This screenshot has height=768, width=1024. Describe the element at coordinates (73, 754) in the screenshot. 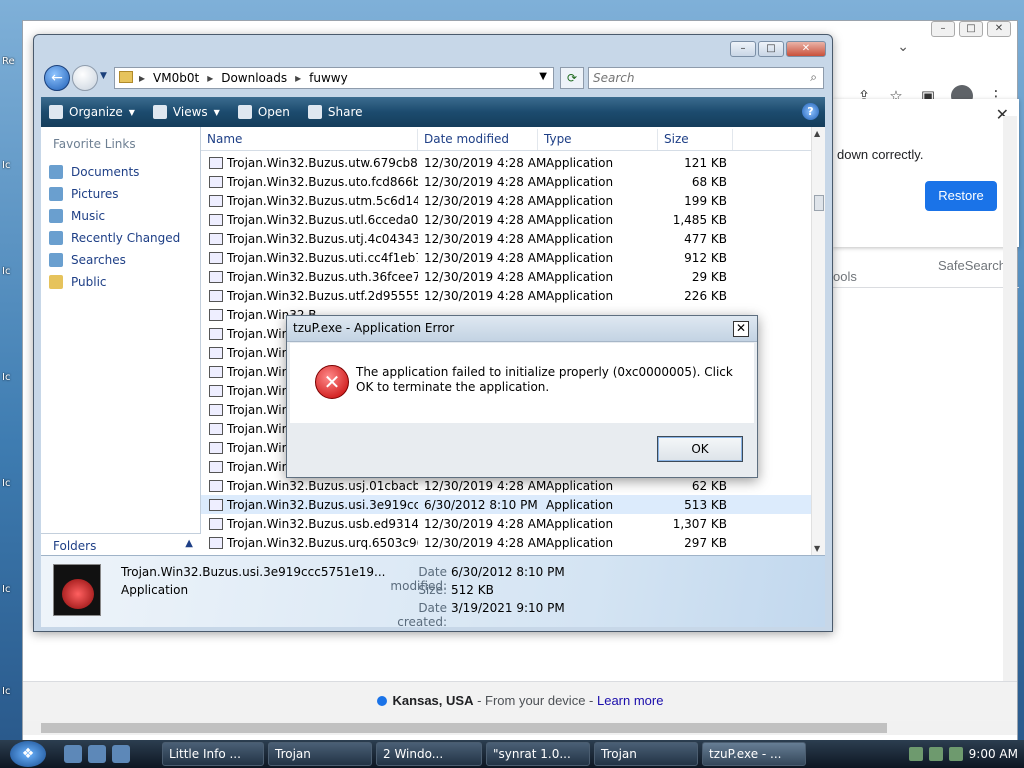

I see `show-desktop-icon` at that location.